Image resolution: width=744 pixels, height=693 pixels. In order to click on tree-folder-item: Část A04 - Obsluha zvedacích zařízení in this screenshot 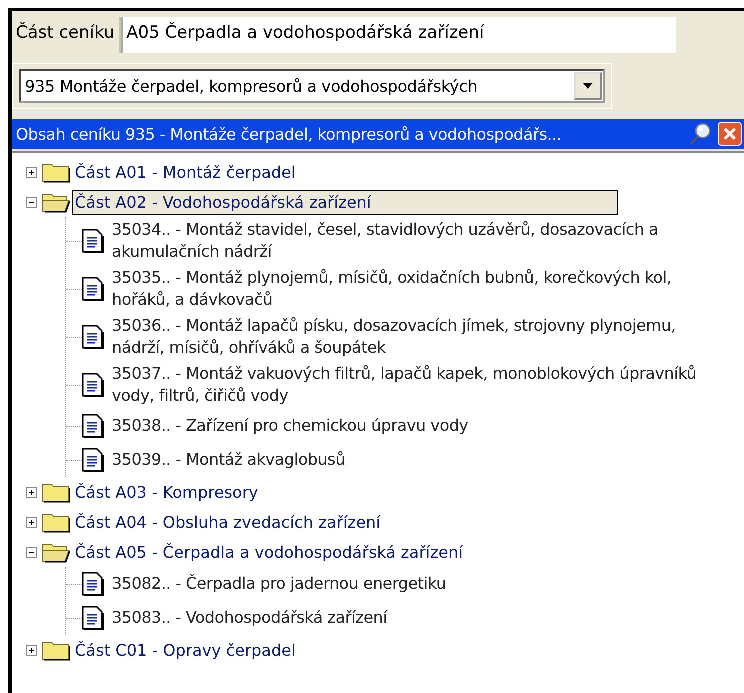, I will do `click(228, 522)`.